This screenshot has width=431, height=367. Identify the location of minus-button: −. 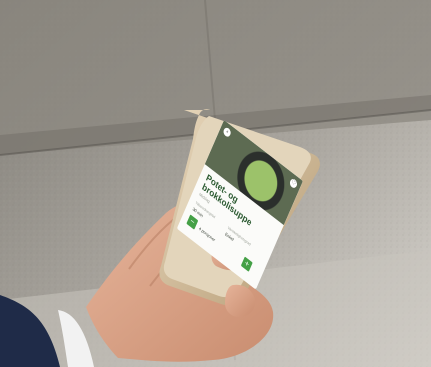
(192, 222).